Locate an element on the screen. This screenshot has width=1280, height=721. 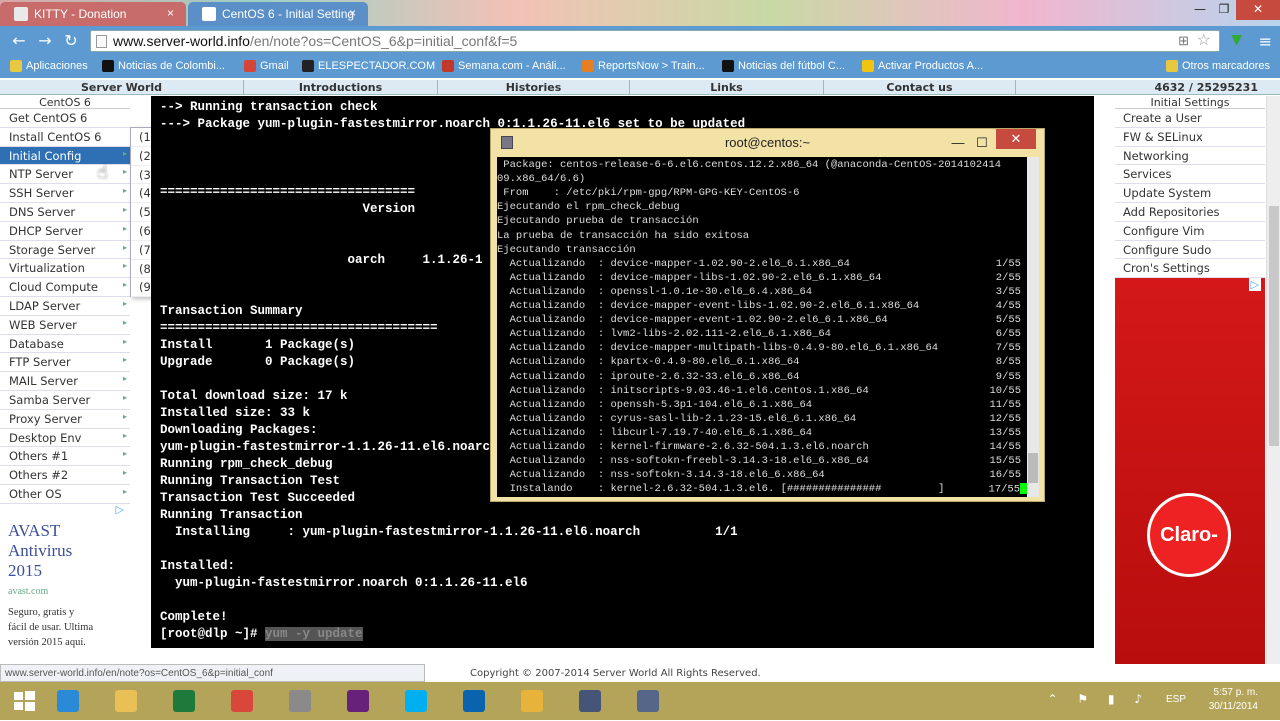
page-scrollbar is located at coordinates (1273, 380).